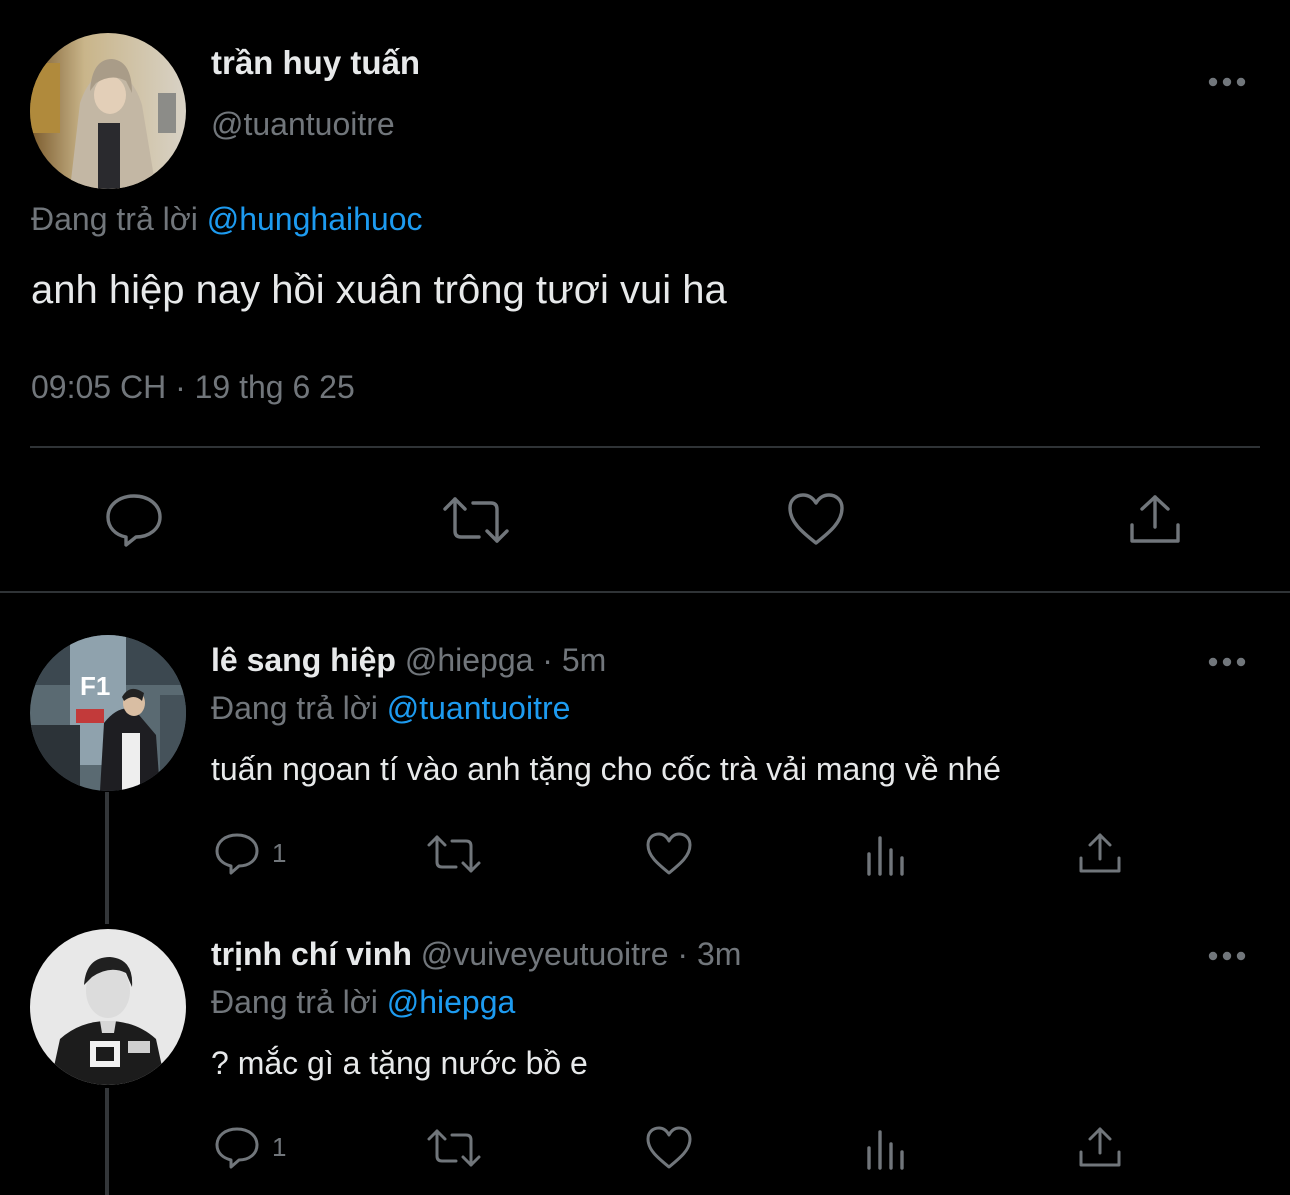  Describe the element at coordinates (379, 290) in the screenshot. I see `tweet-text: anh hiệp nay hồi xuân trông tươi vui ha` at that location.